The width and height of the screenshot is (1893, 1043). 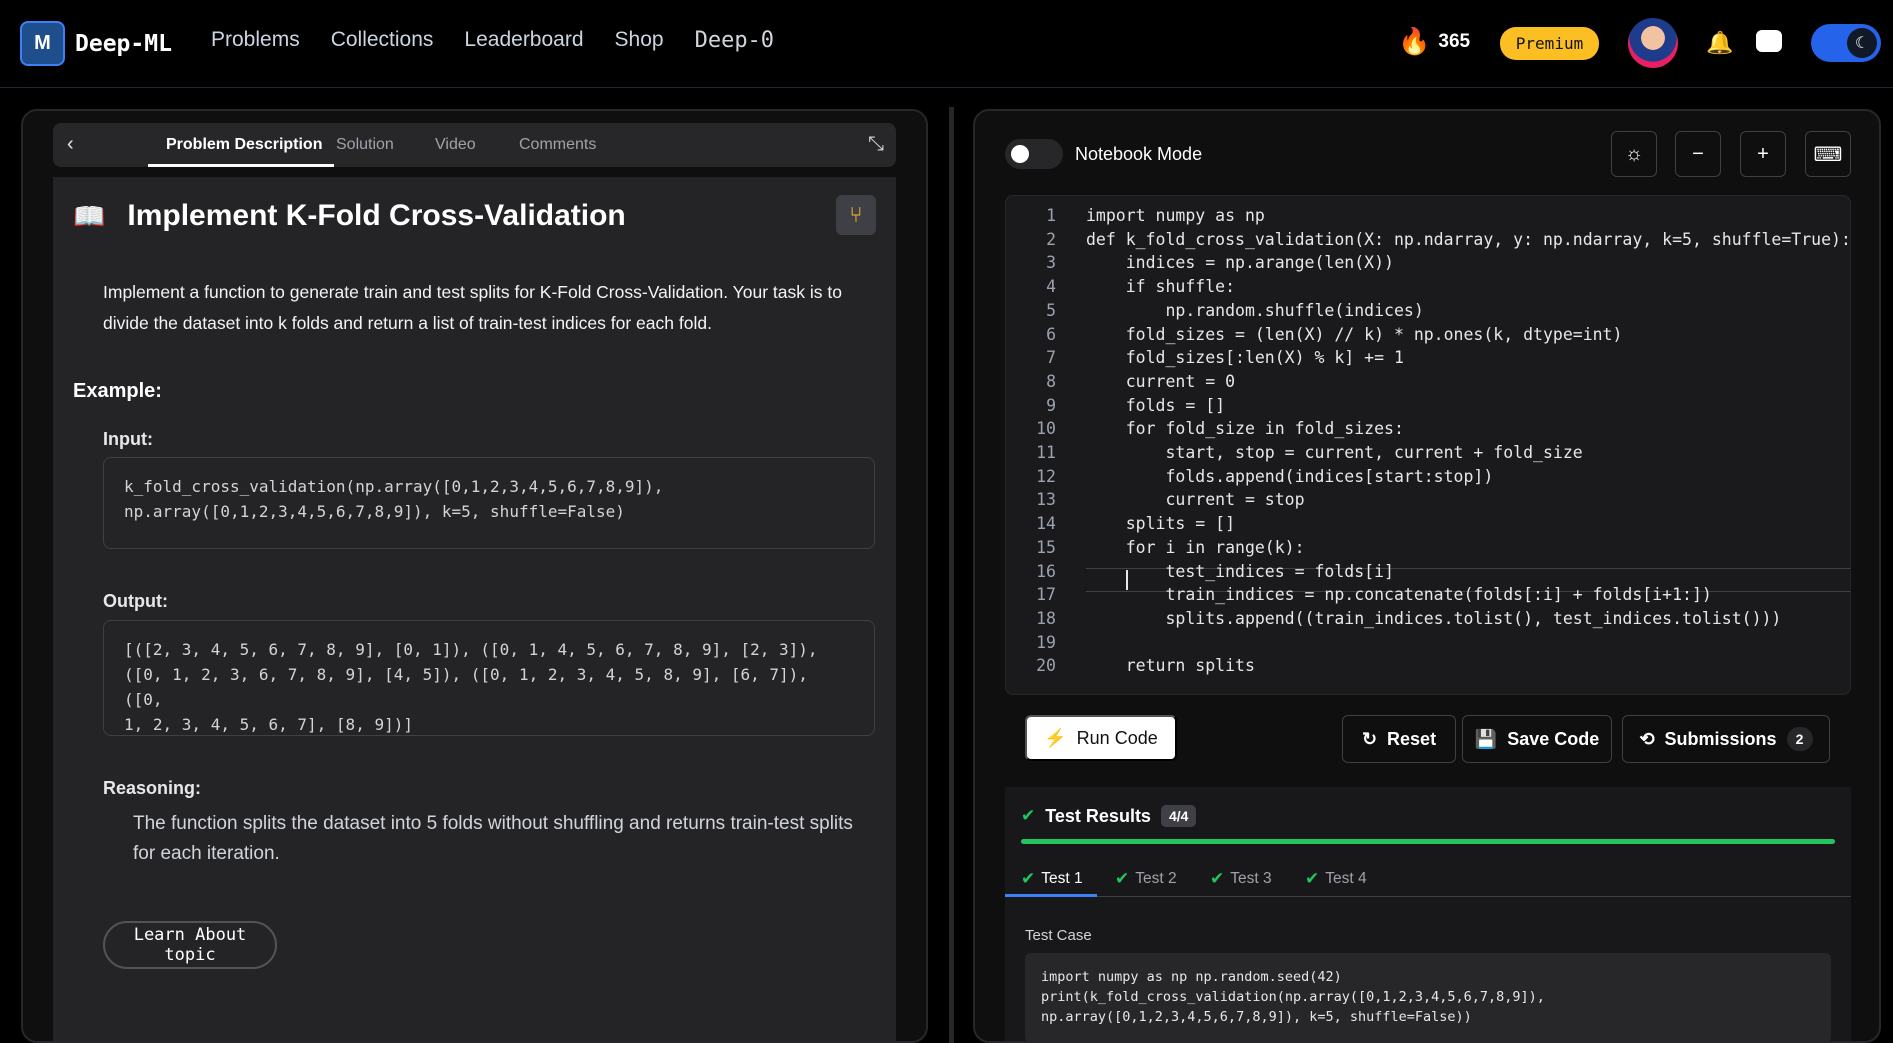 I want to click on code-text: fold_sizes[:len(X) % k] += 1, so click(x=1245, y=358).